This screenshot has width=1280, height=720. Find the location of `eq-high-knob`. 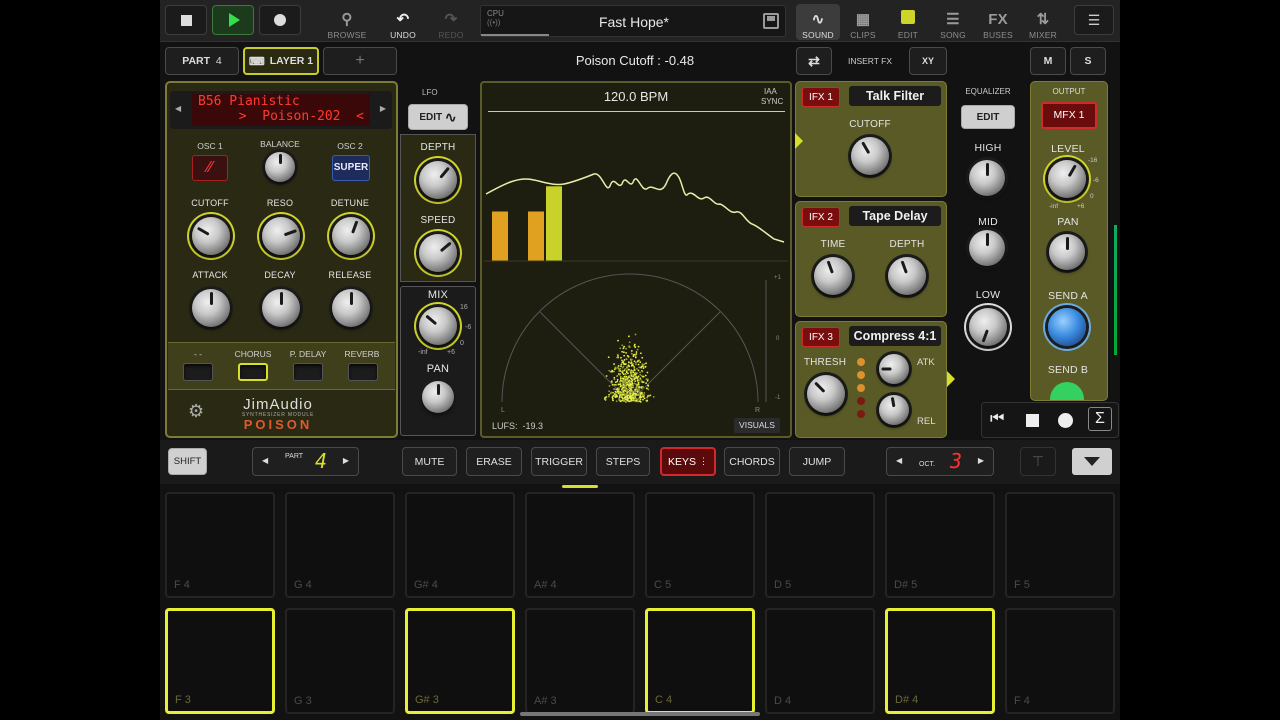

eq-high-knob is located at coordinates (987, 178).